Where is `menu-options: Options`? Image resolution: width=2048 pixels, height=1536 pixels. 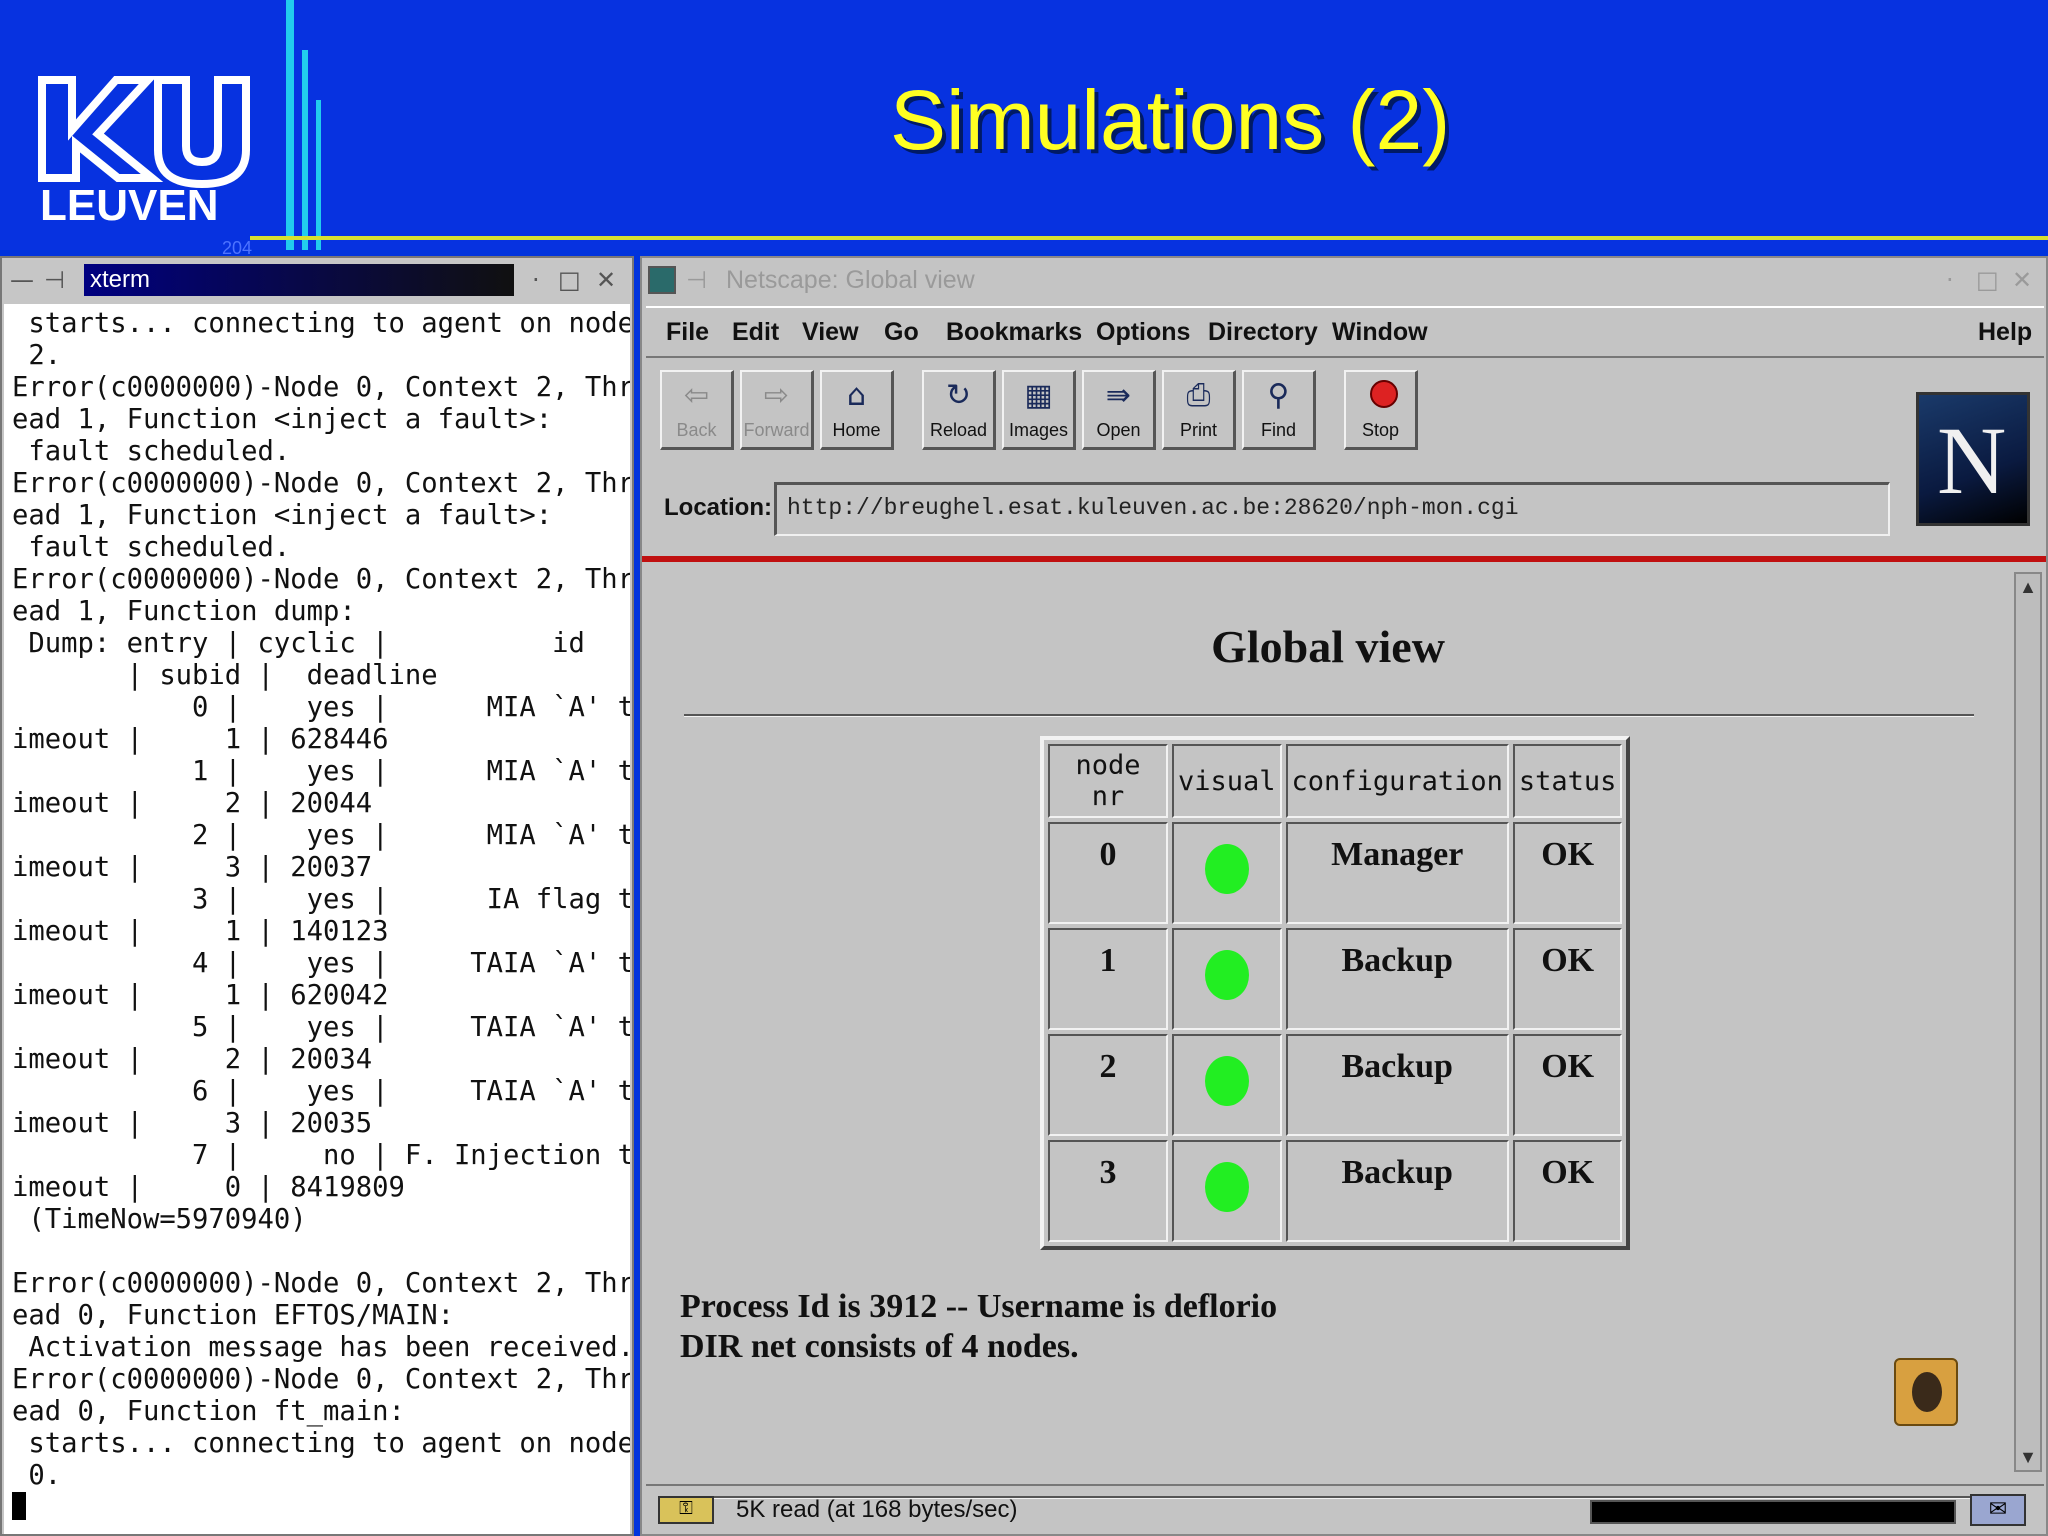 menu-options: Options is located at coordinates (1143, 332).